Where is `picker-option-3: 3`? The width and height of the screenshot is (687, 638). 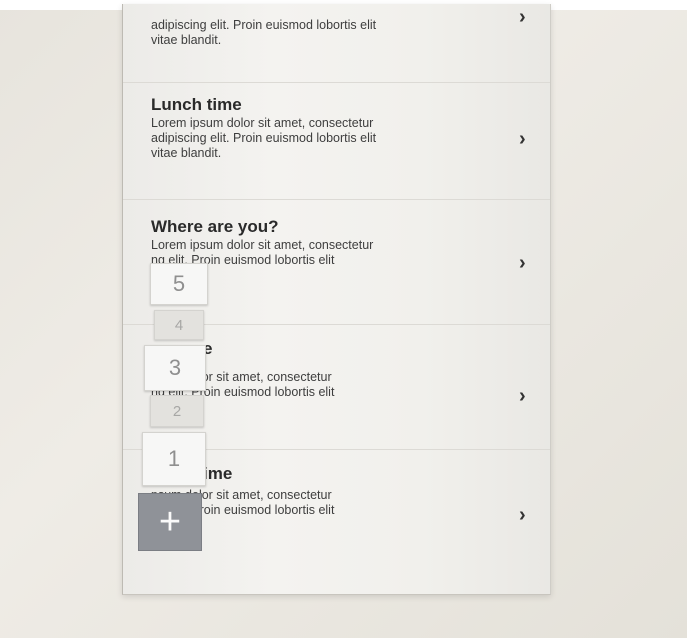 picker-option-3: 3 is located at coordinates (175, 368).